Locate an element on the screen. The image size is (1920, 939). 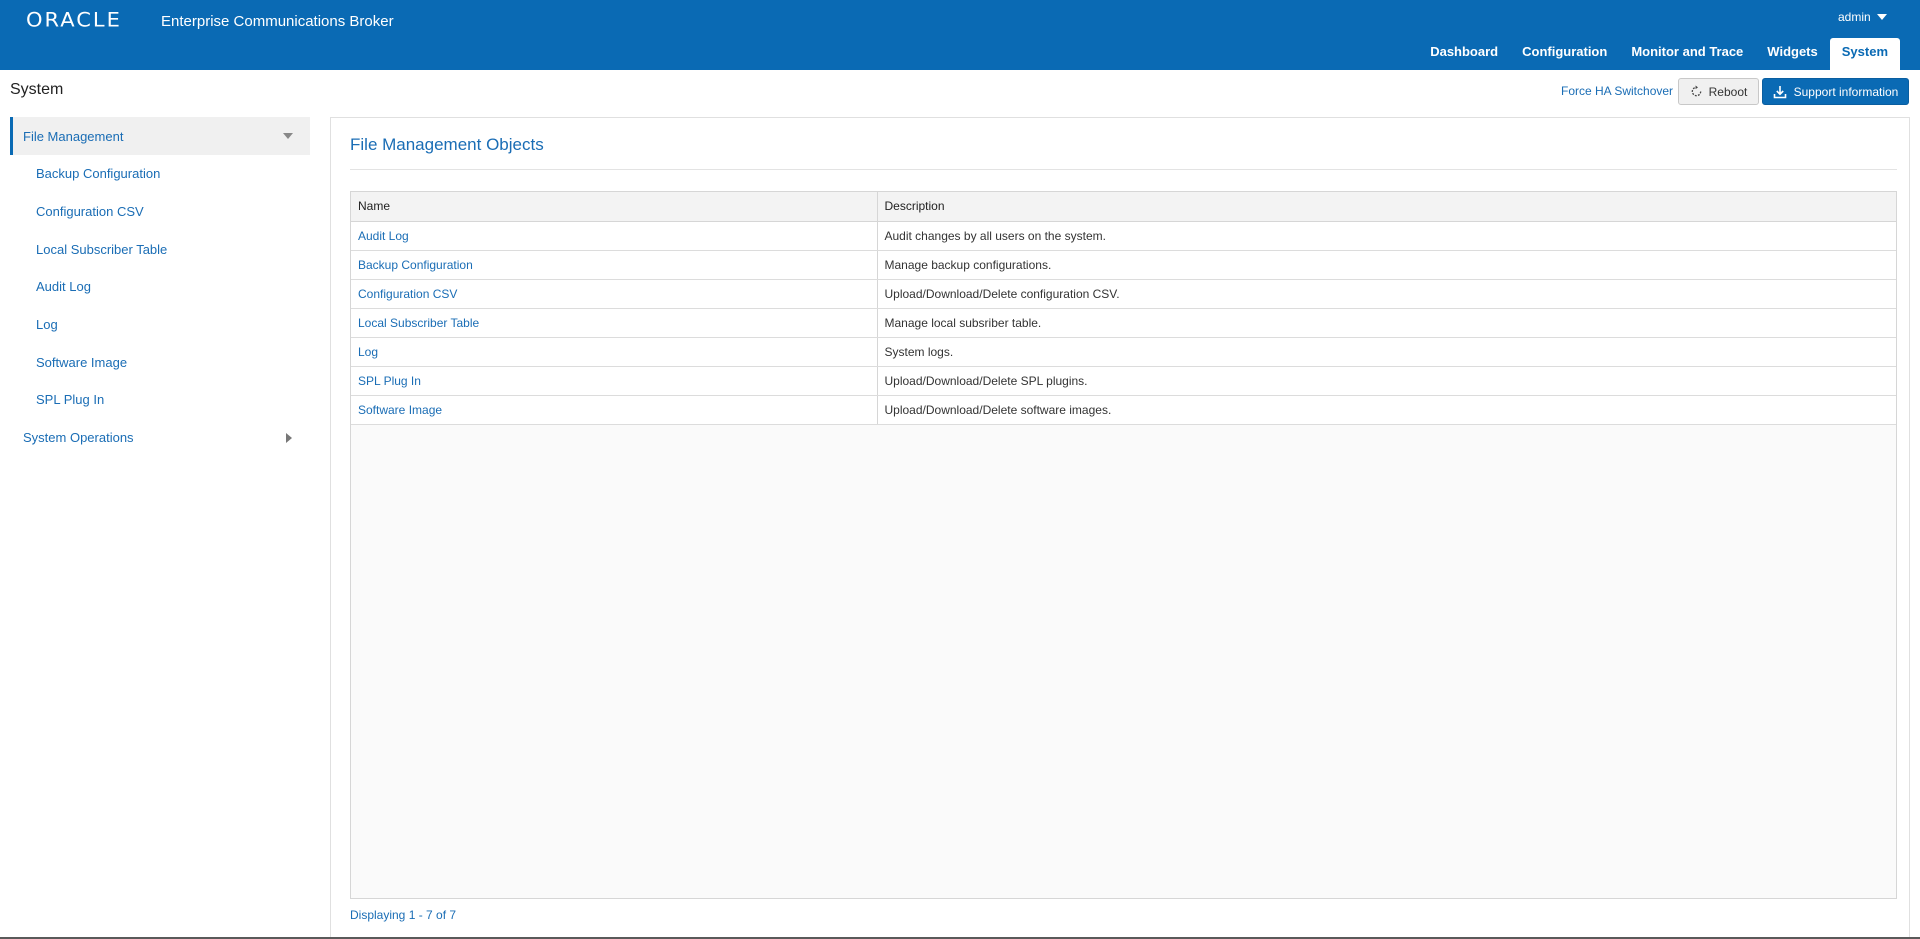
row-name-link: Software Image is located at coordinates (614, 410).